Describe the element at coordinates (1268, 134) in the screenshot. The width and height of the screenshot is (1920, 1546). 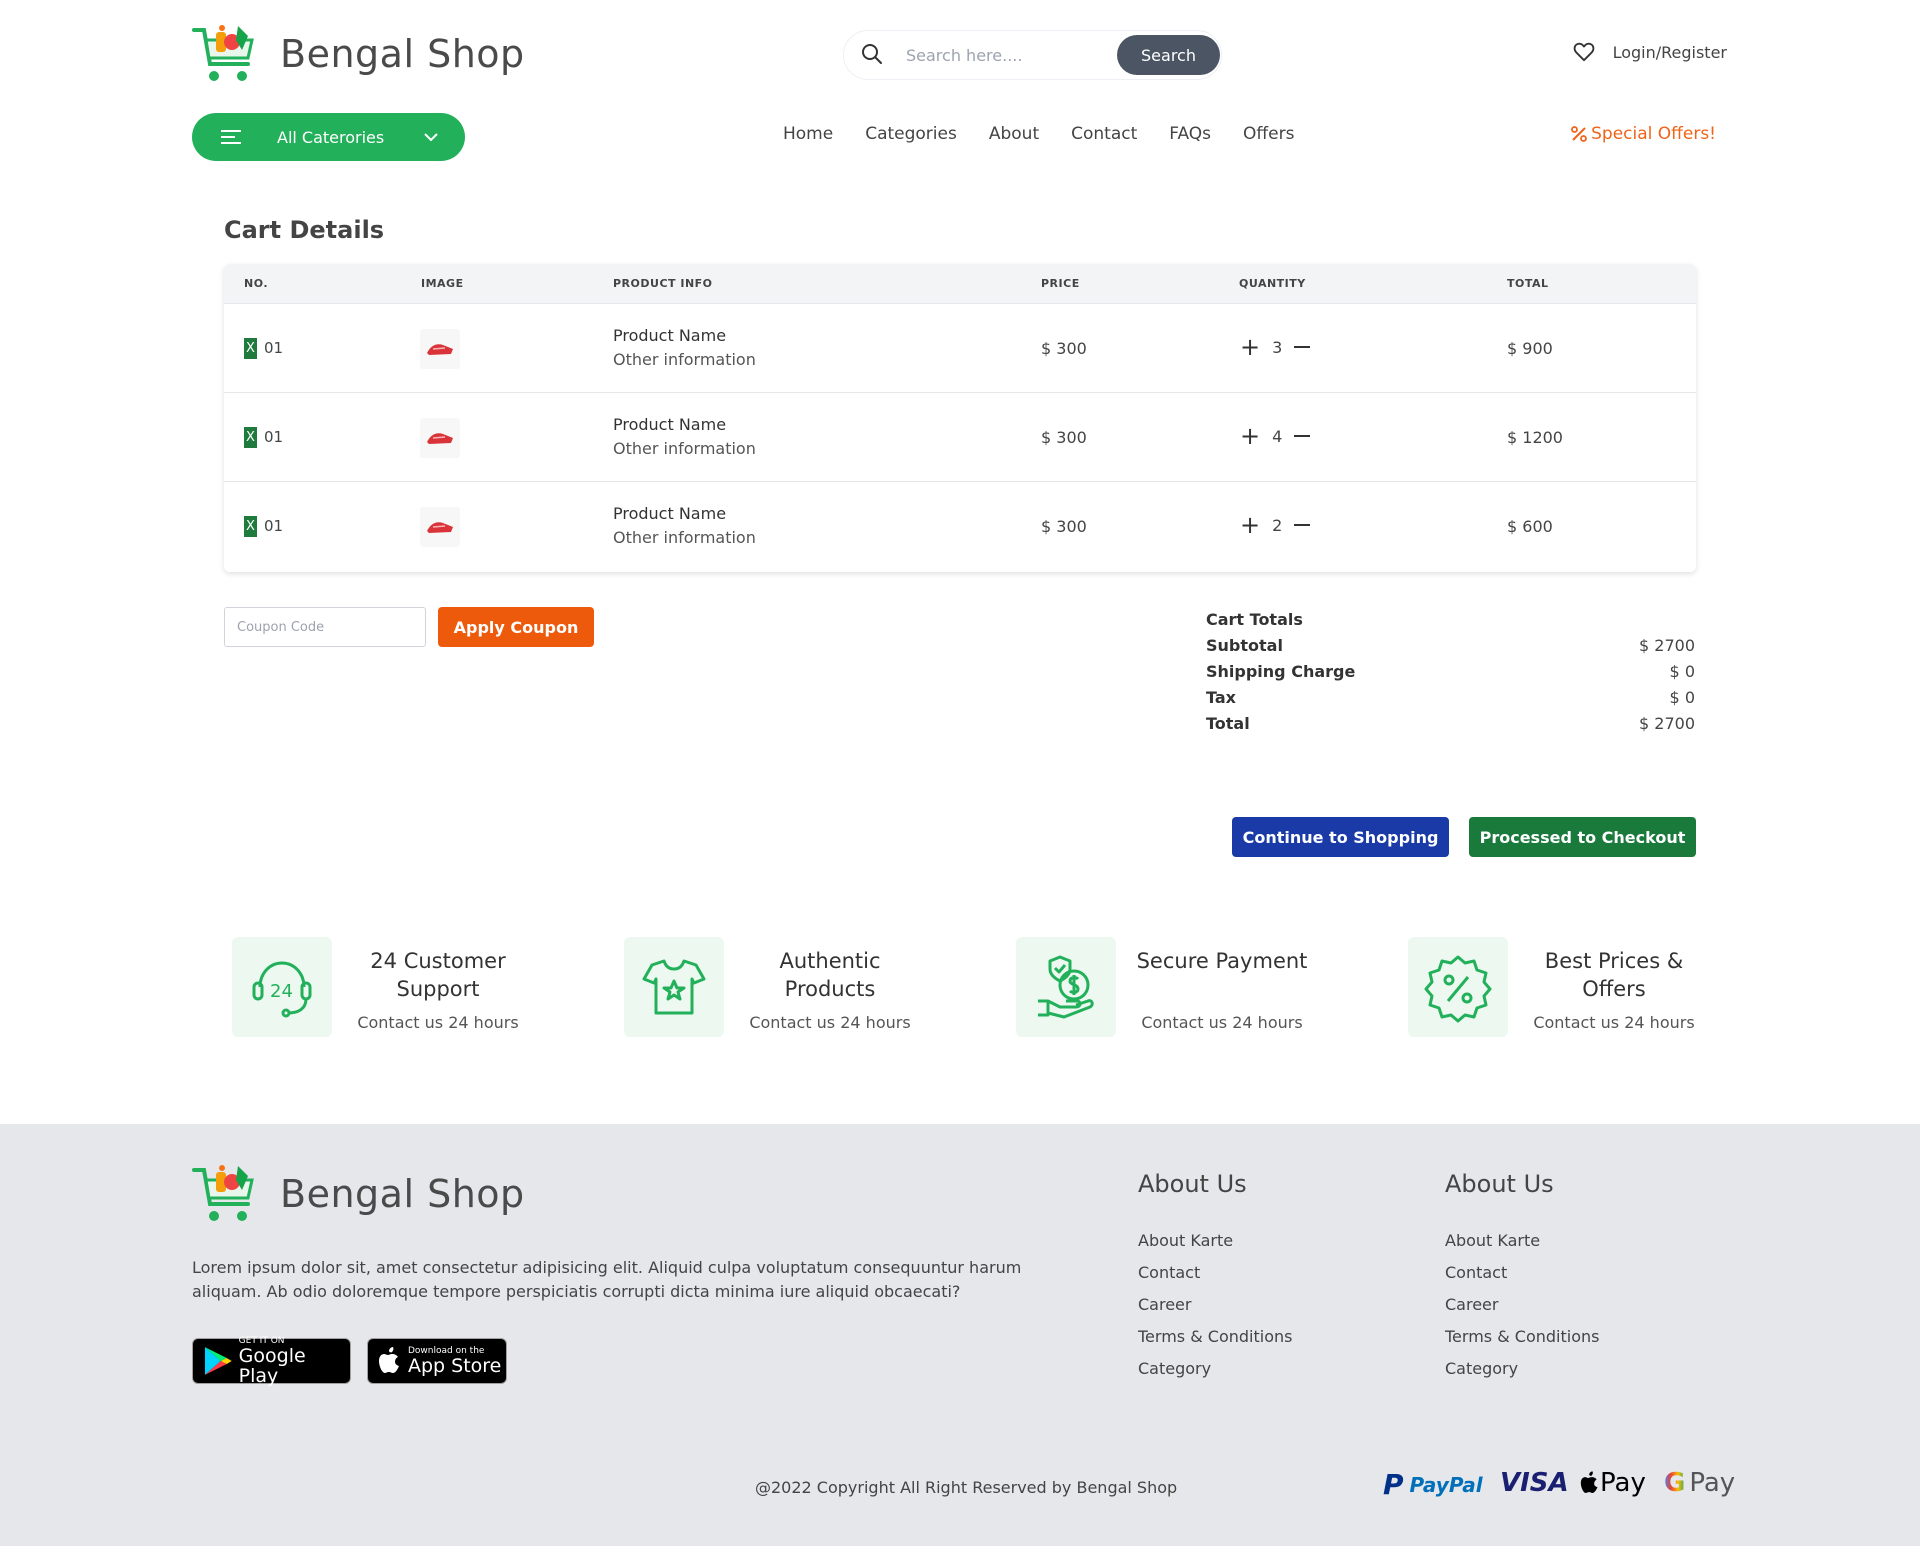
I see `nav-offers: Offers` at that location.